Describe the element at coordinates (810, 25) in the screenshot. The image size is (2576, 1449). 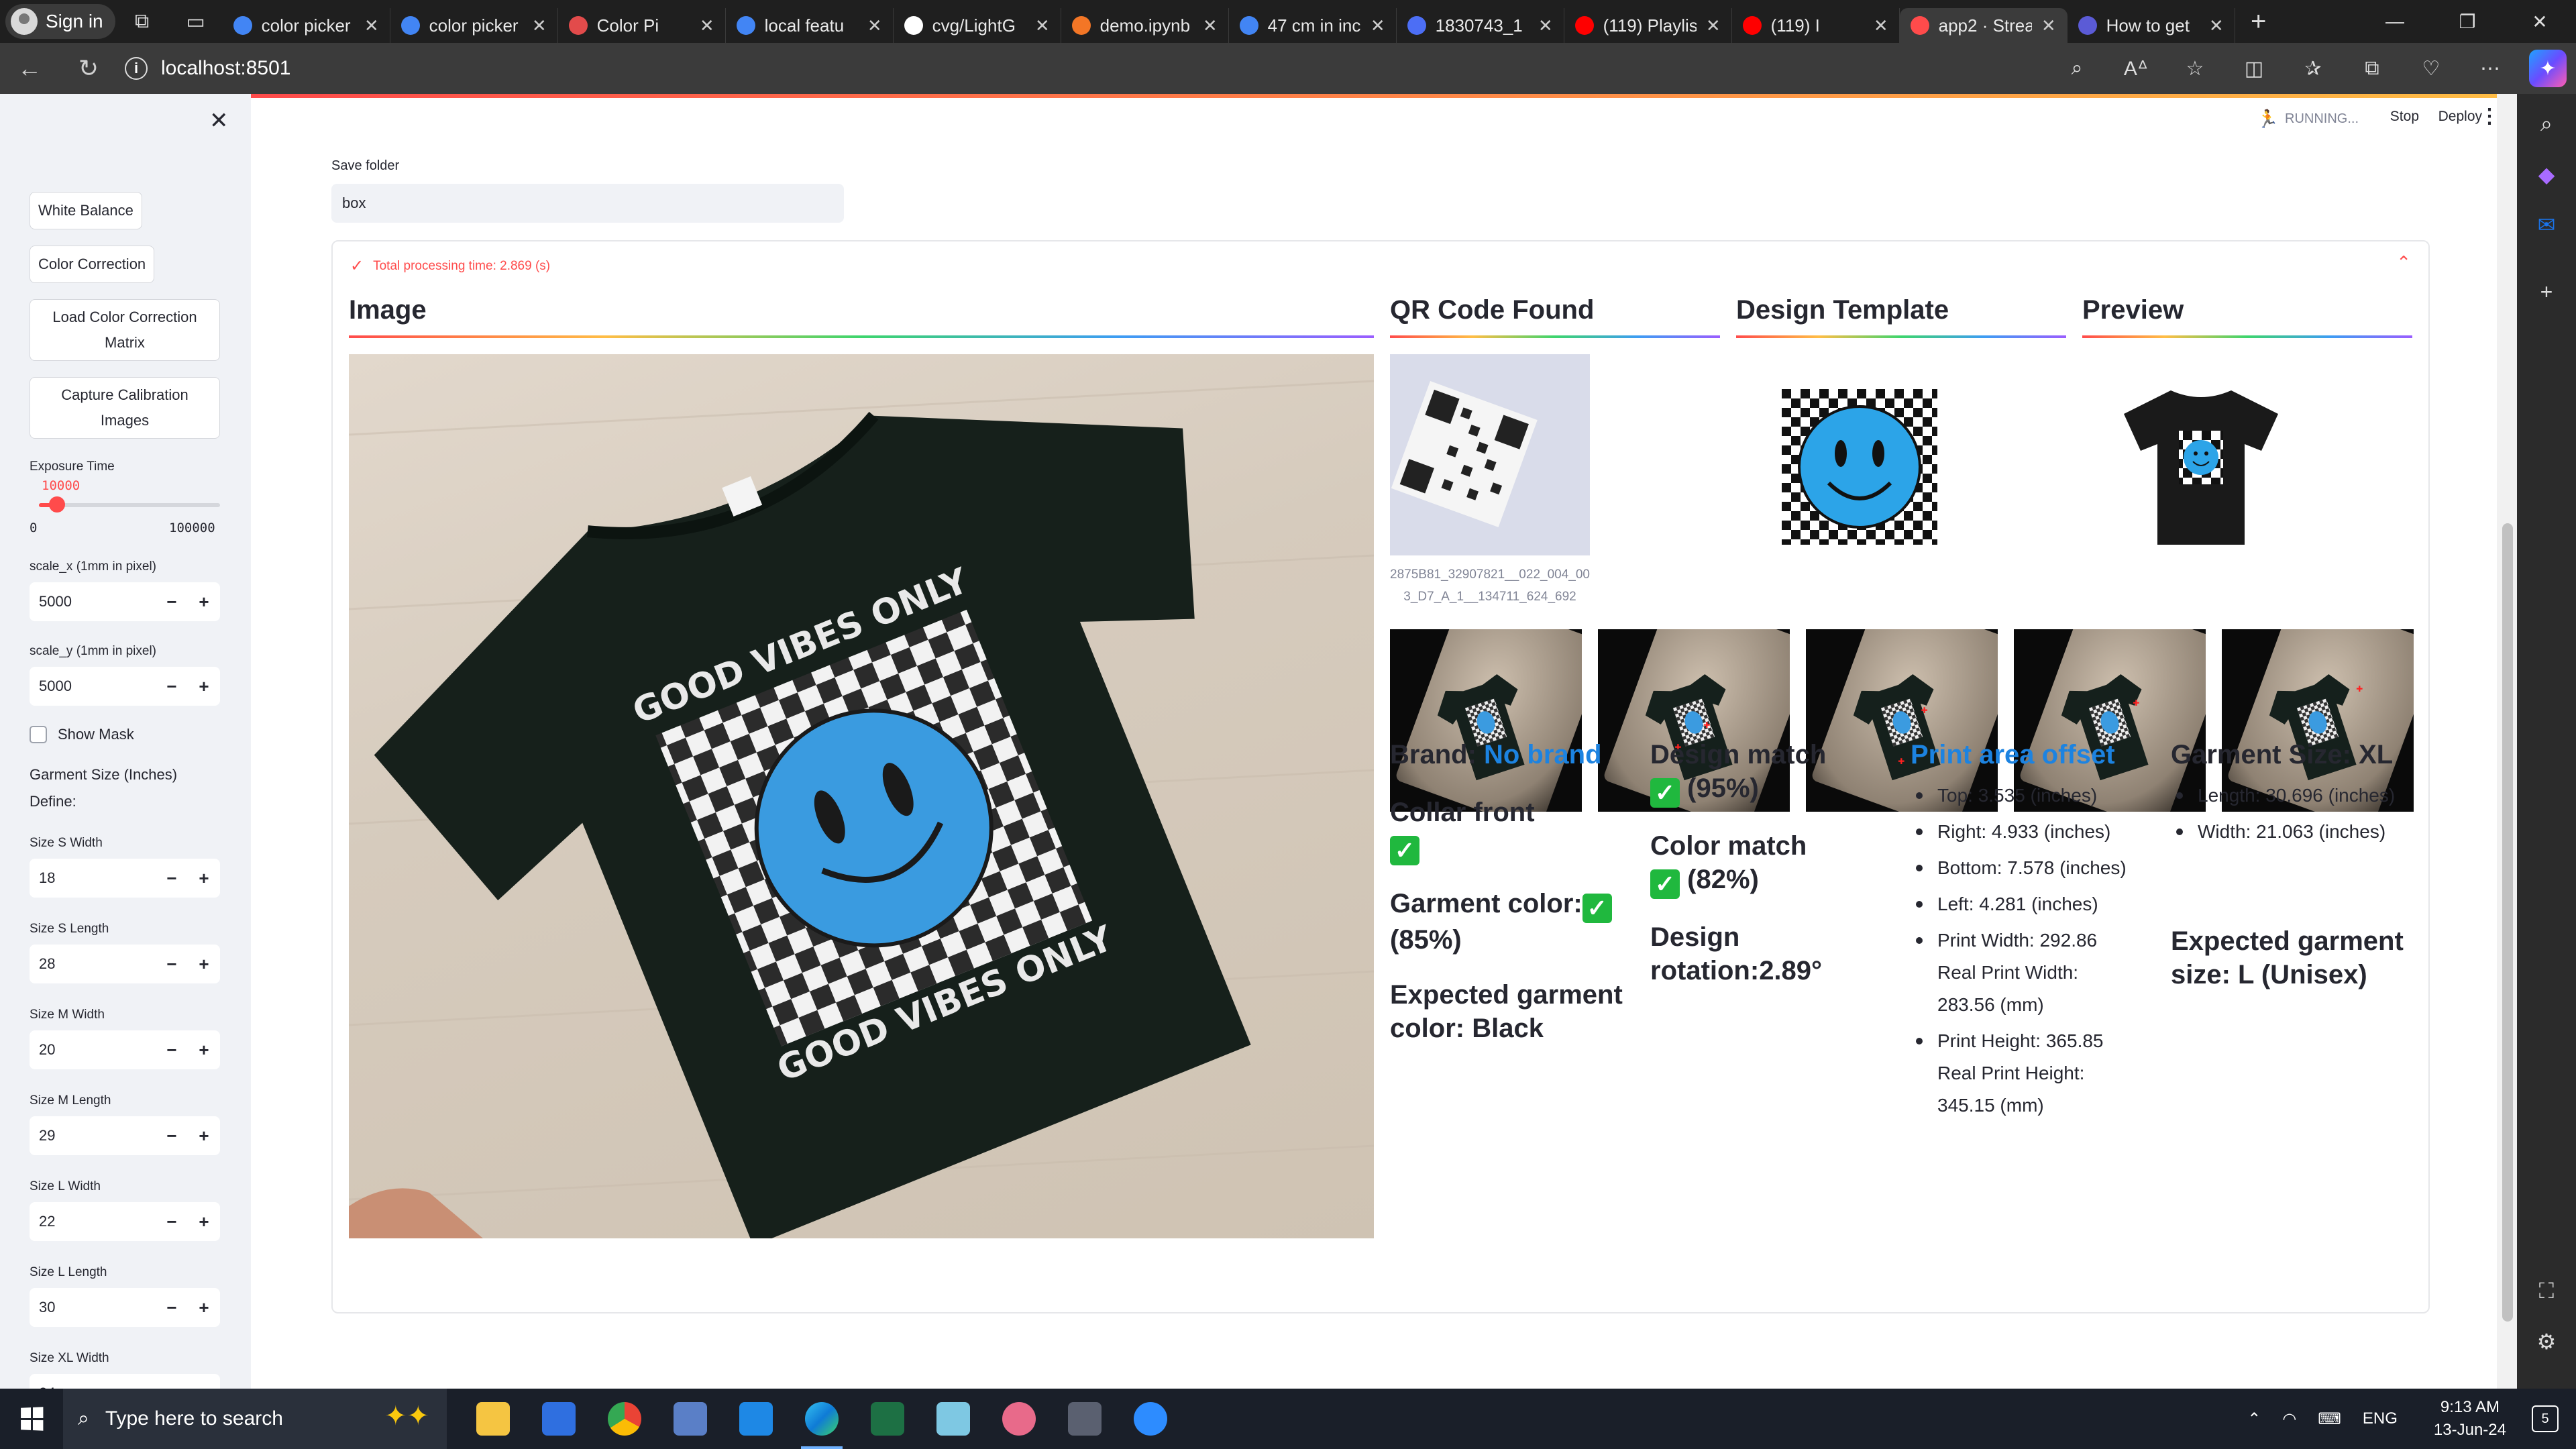
I see `browser-tab: local featu ✕` at that location.